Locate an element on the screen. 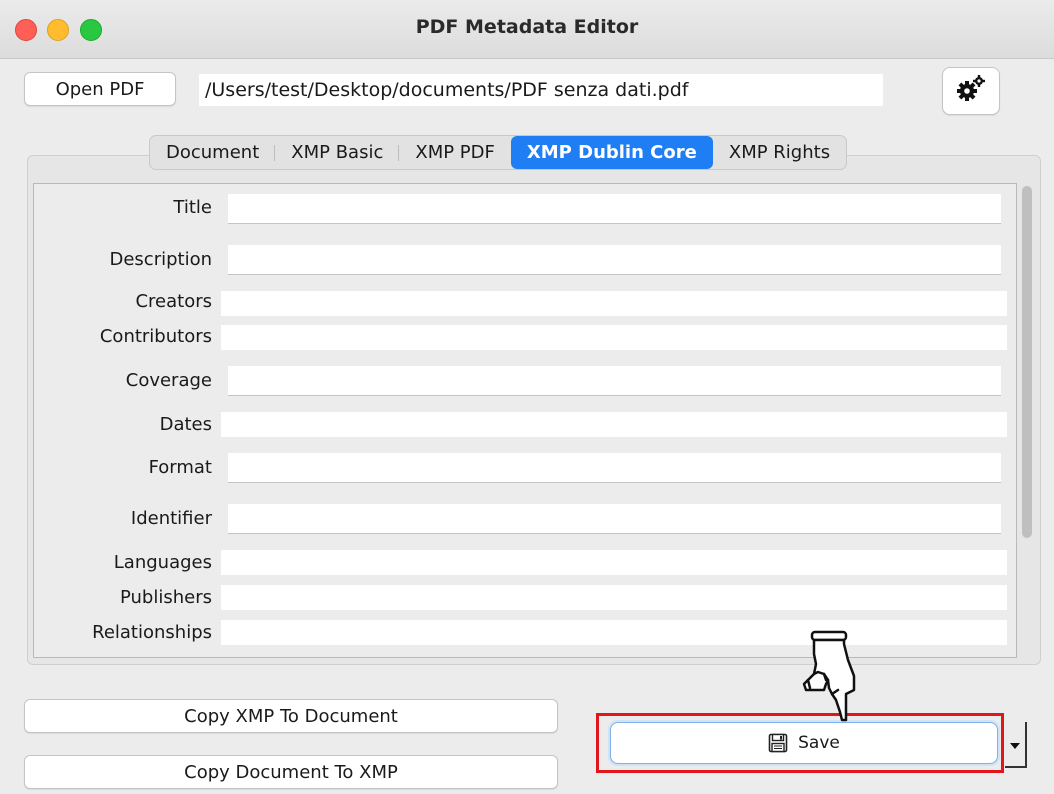 This screenshot has width=1054, height=794. save-options-dropdown is located at coordinates (1016, 745).